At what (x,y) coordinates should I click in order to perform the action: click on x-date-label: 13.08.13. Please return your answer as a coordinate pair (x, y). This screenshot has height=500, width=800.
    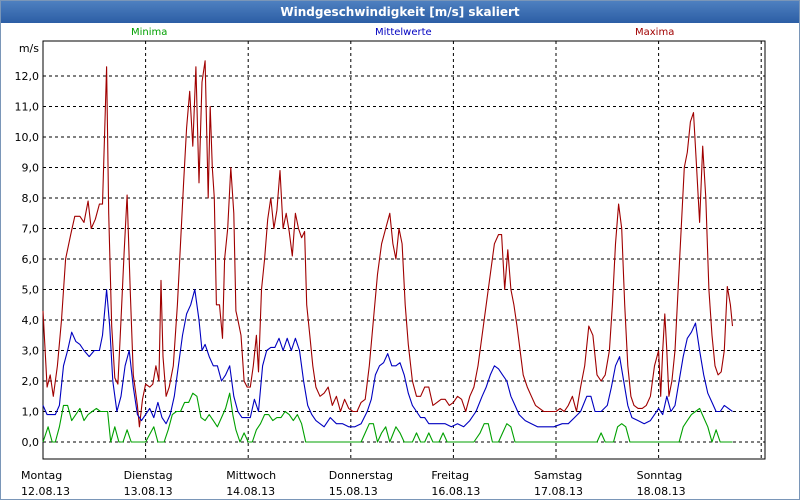
    Looking at the image, I should click on (148, 491).